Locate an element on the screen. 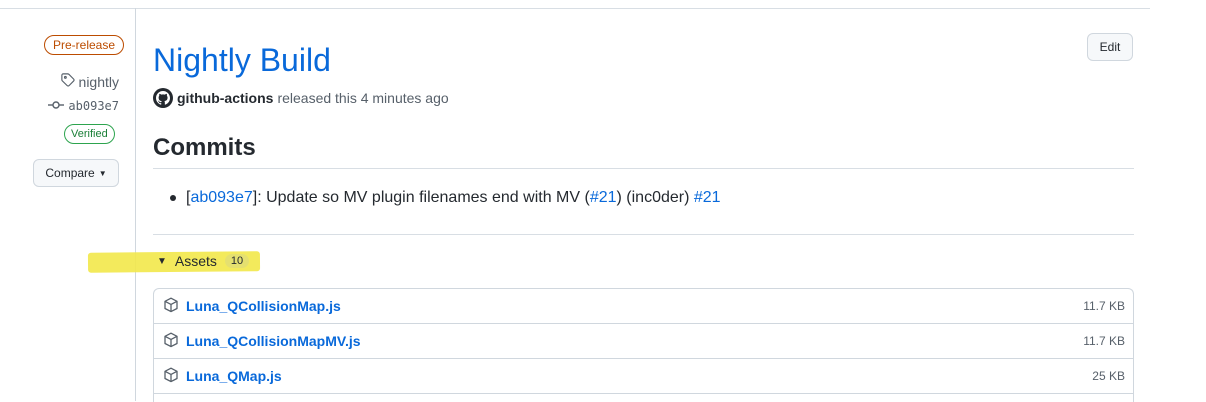 The image size is (1206, 402). tag-name: nightly is located at coordinates (98, 81).